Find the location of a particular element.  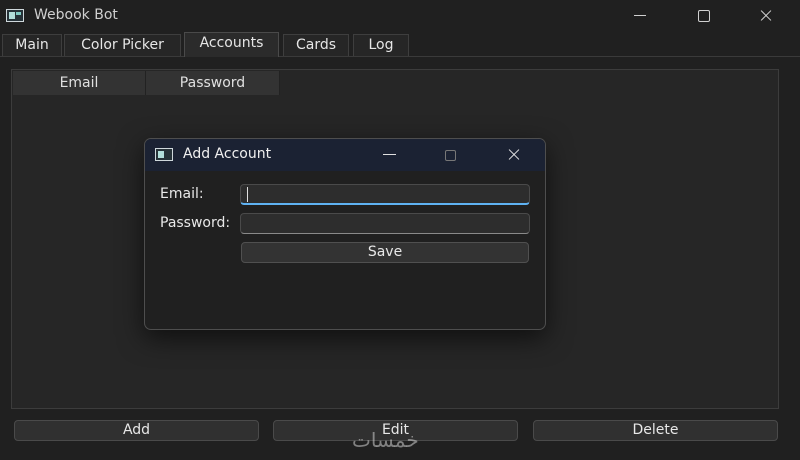

minimize-icon is located at coordinates (640, 16).